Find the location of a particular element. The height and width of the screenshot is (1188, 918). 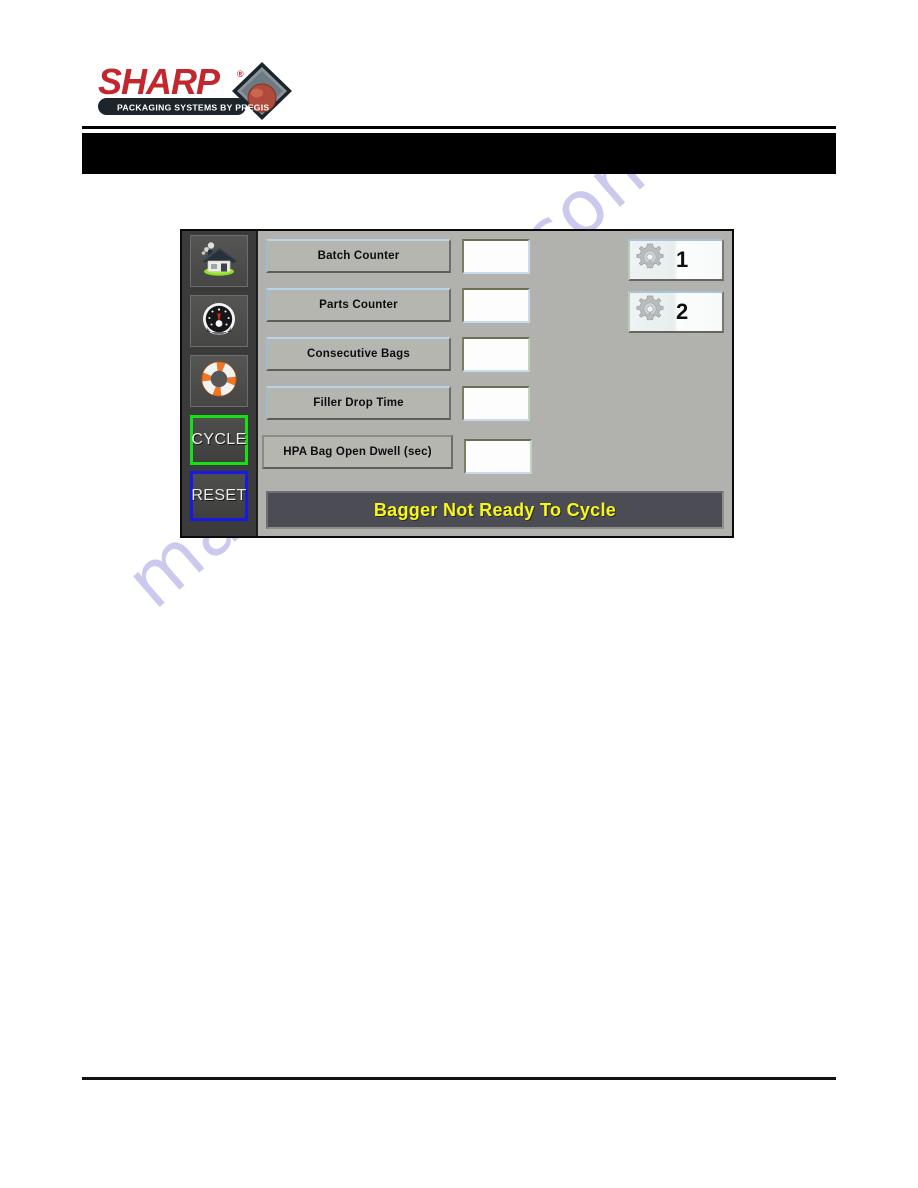

cycle-button: CYCLE is located at coordinates (219, 440).